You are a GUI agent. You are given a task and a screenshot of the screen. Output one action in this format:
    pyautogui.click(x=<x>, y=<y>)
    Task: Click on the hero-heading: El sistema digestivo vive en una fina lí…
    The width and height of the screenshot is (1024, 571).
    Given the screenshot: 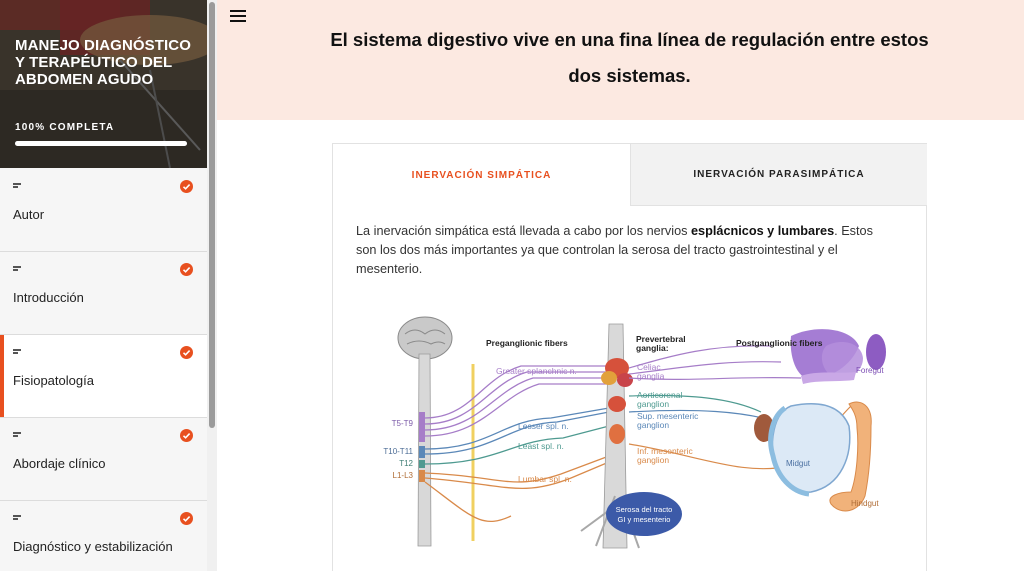 What is the action you would take?
    pyautogui.click(x=629, y=57)
    